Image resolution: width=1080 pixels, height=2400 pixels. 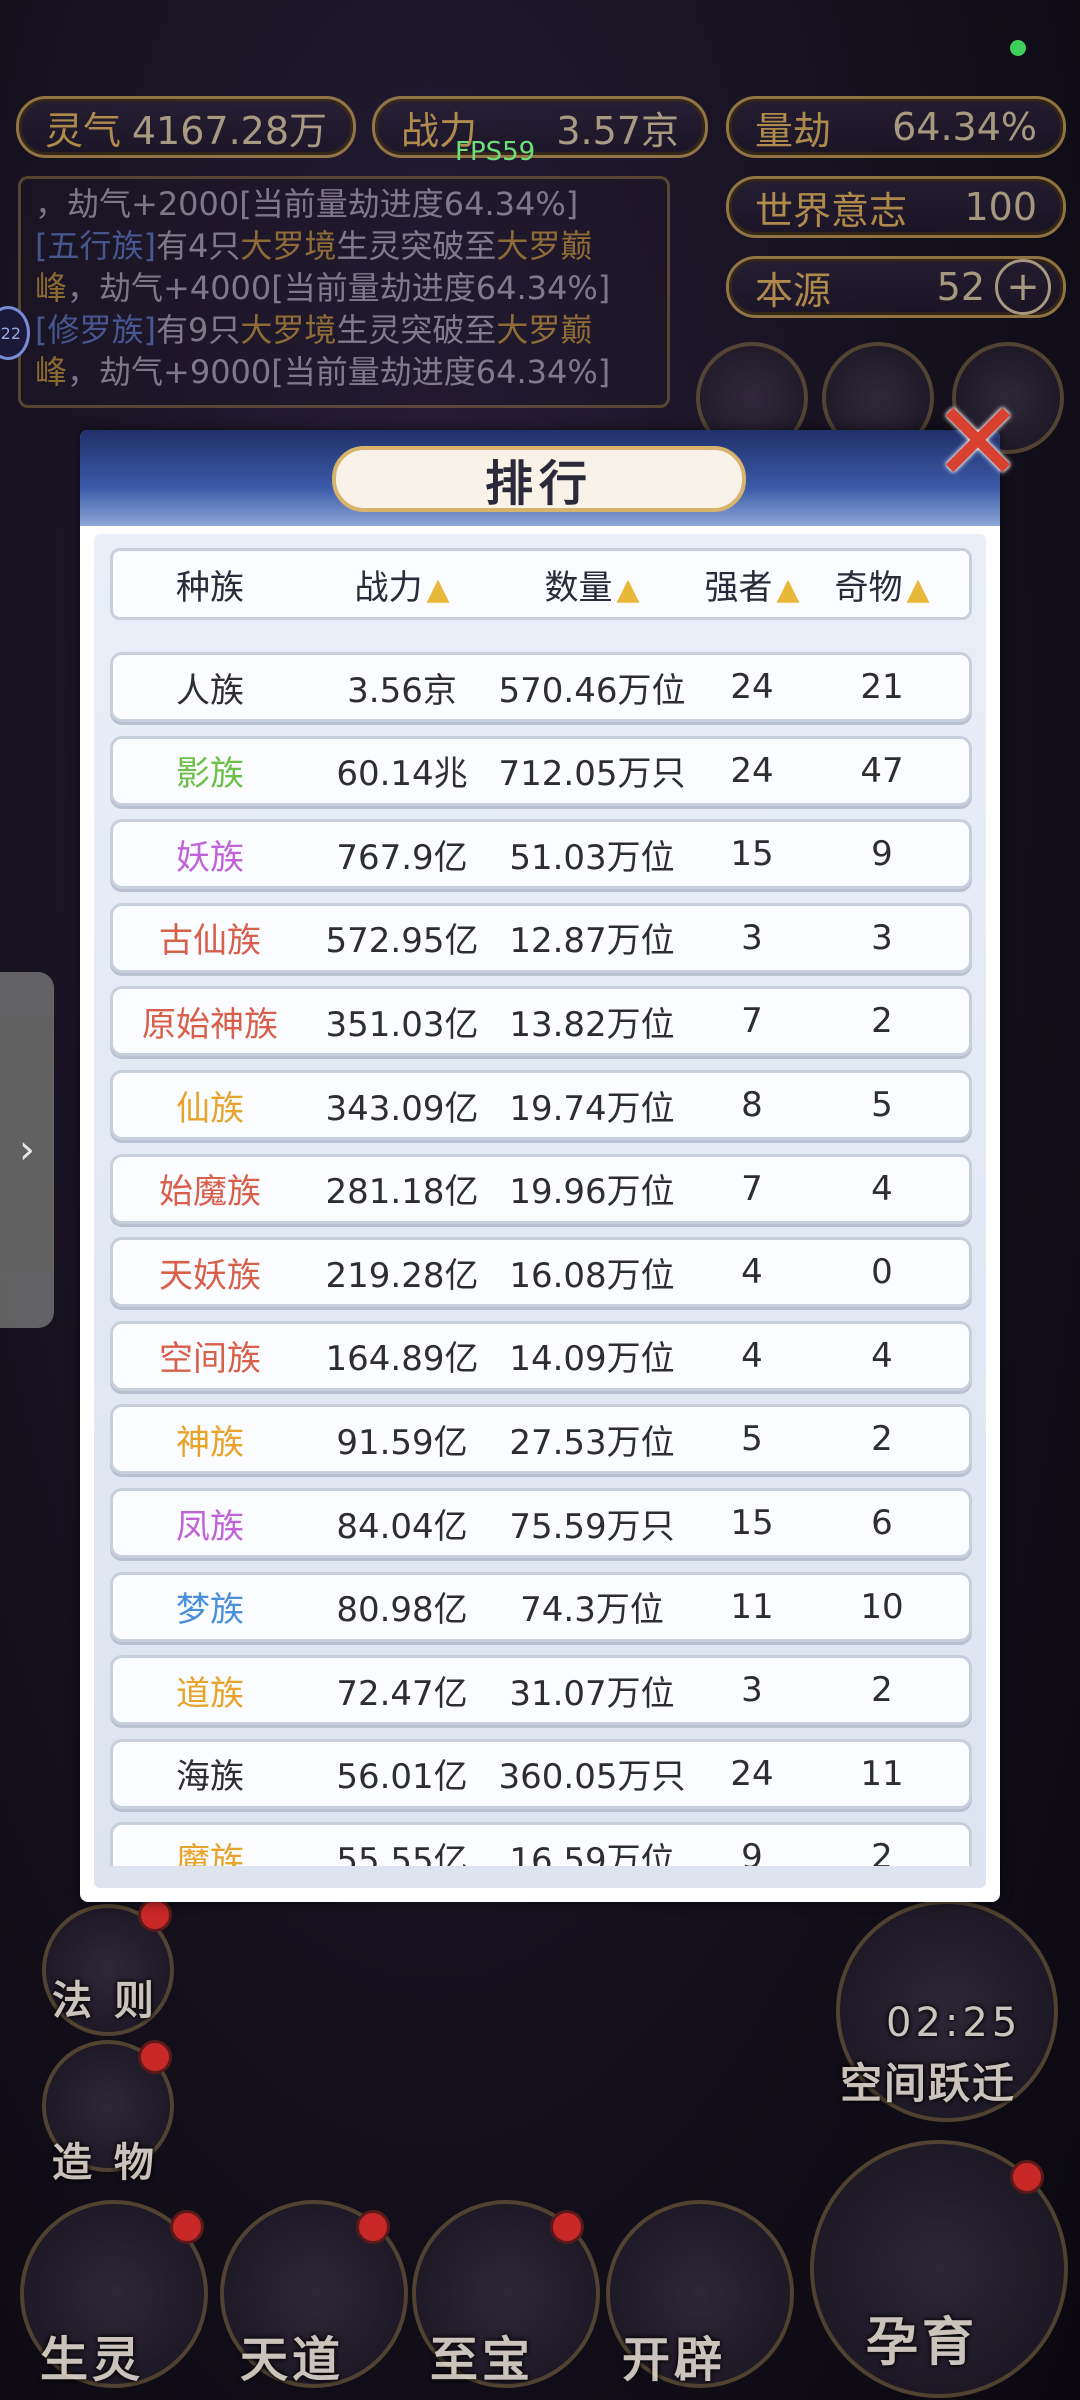 What do you see at coordinates (752, 1439) in the screenshot?
I see `strong-cell: 5` at bounding box center [752, 1439].